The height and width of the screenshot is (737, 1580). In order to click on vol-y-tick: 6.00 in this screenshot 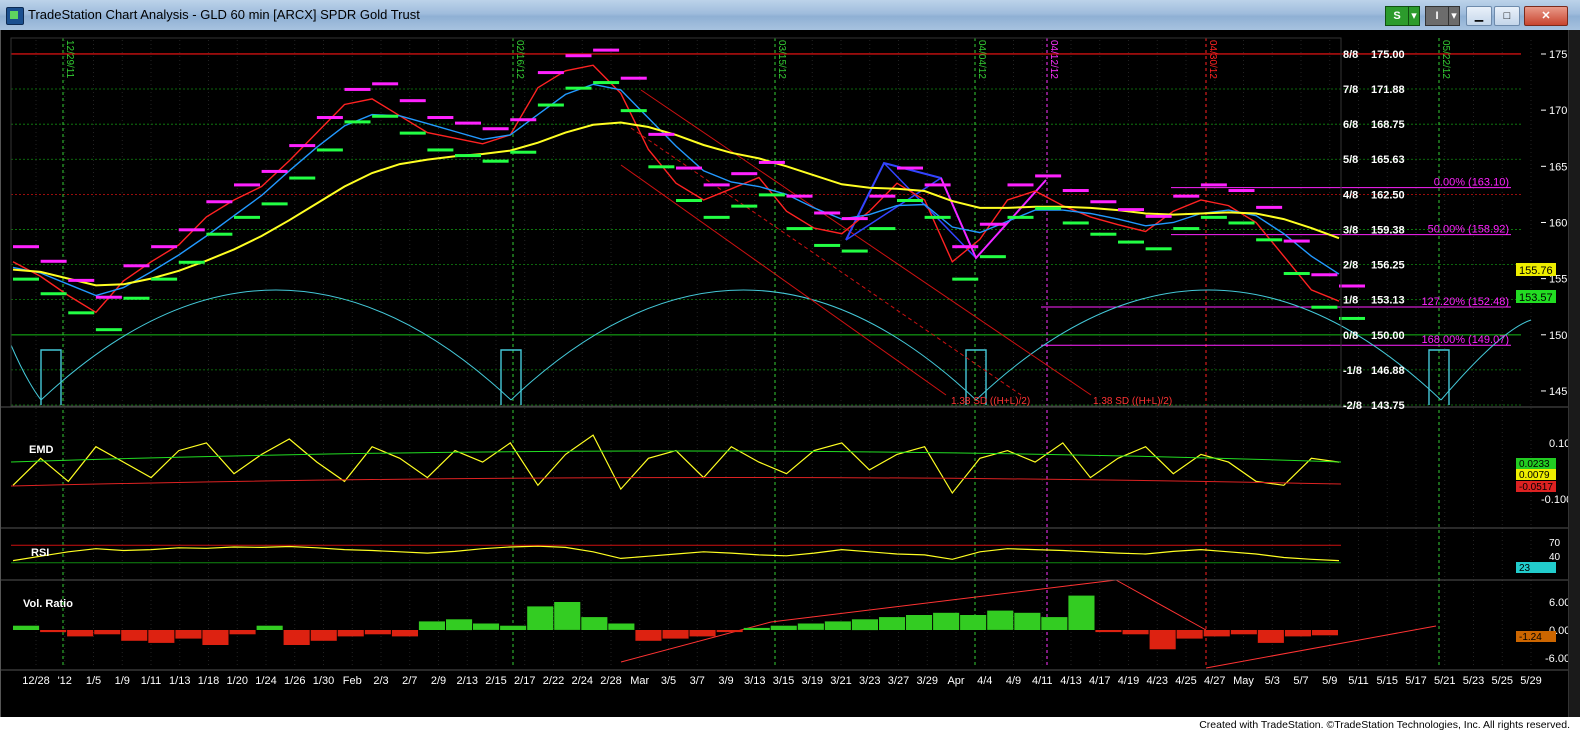, I will do `click(1559, 603)`.